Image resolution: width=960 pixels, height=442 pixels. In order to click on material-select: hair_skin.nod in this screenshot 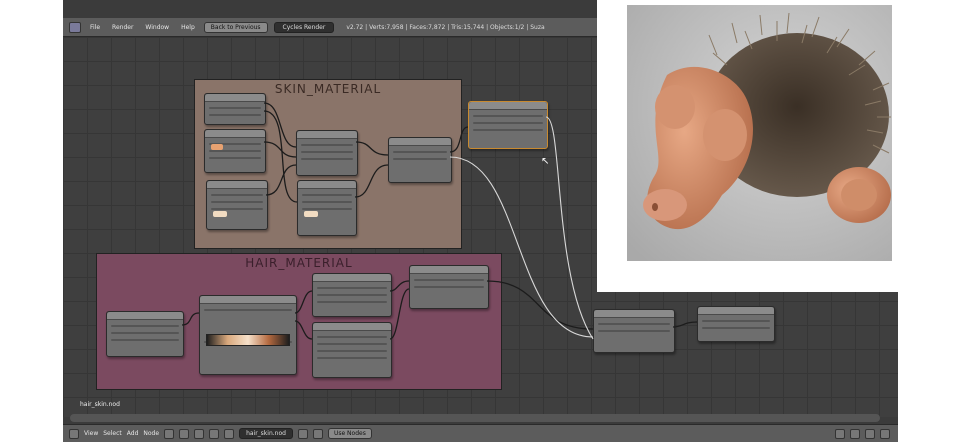, I will do `click(266, 433)`.